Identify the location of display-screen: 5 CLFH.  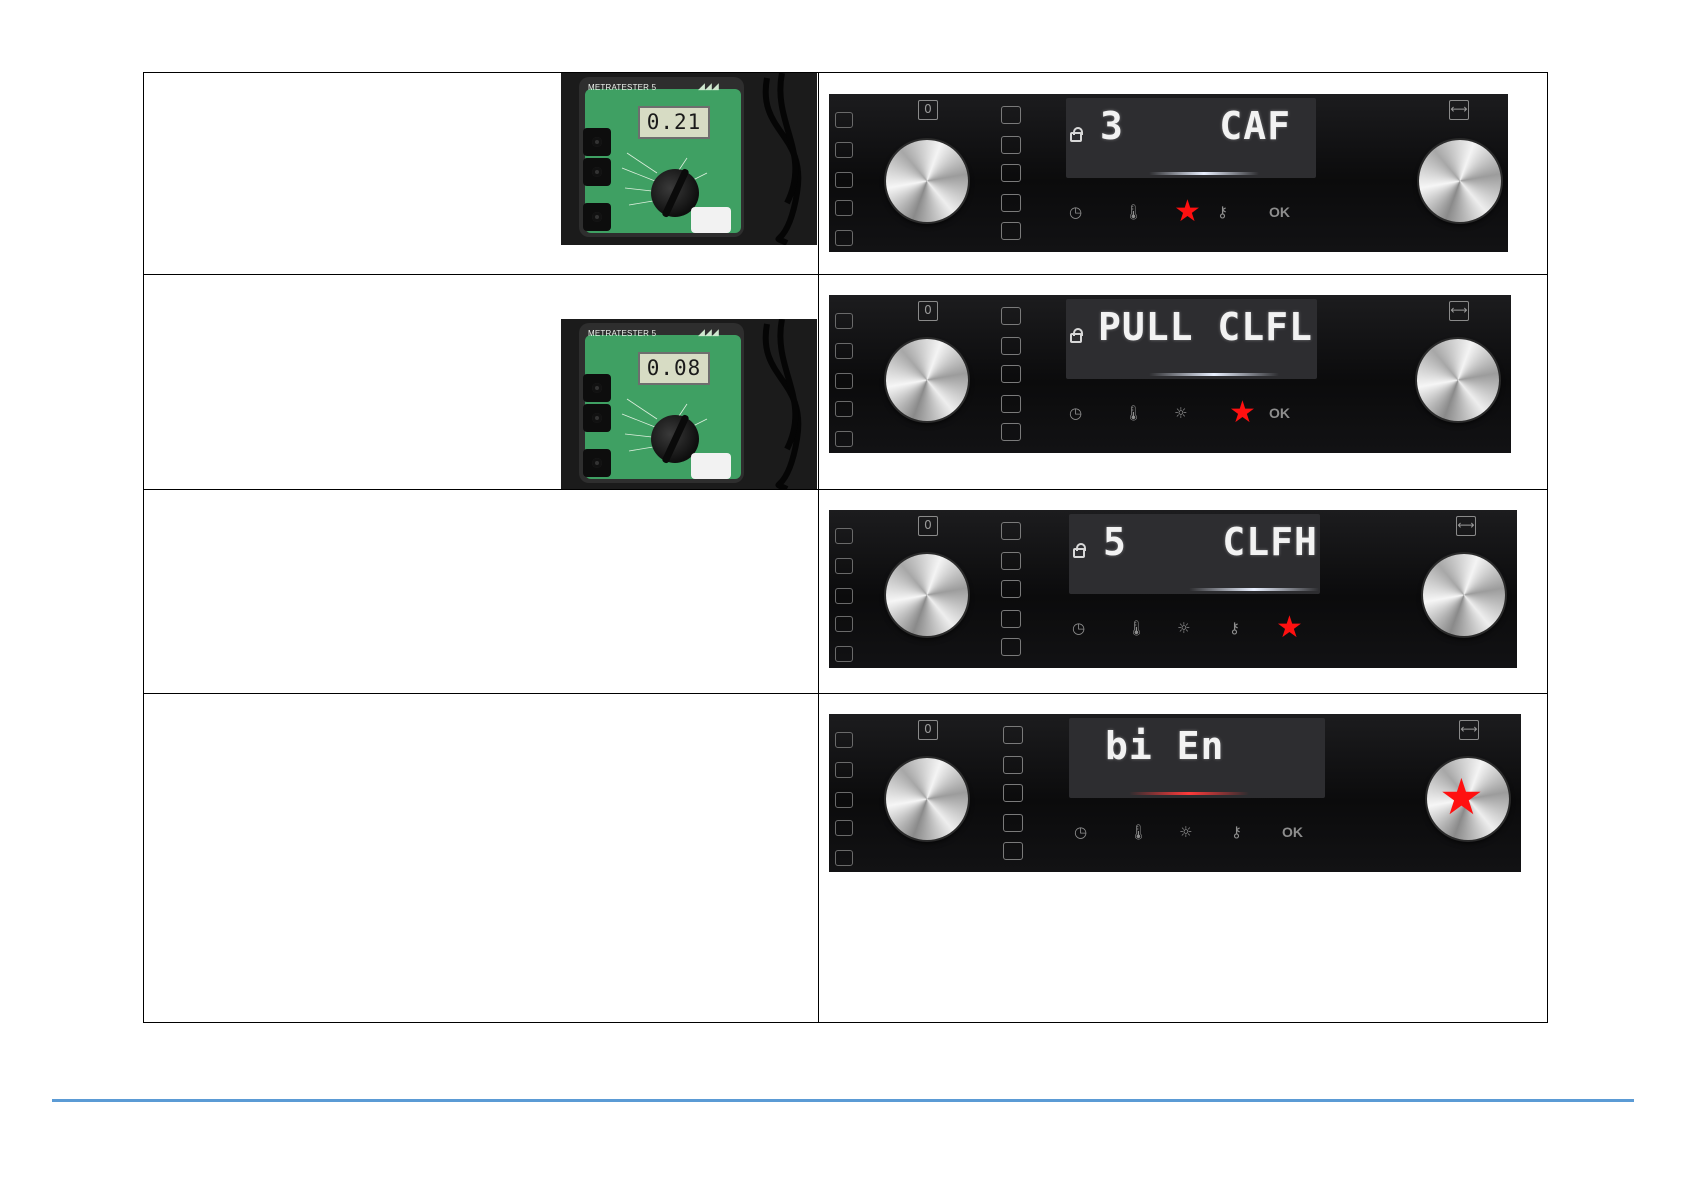
(1194, 554).